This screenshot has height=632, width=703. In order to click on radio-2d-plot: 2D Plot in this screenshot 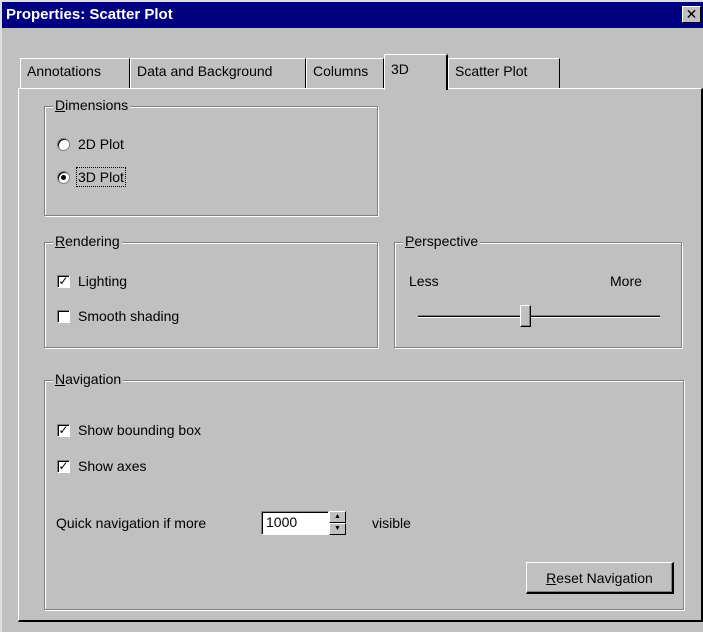, I will do `click(90, 144)`.